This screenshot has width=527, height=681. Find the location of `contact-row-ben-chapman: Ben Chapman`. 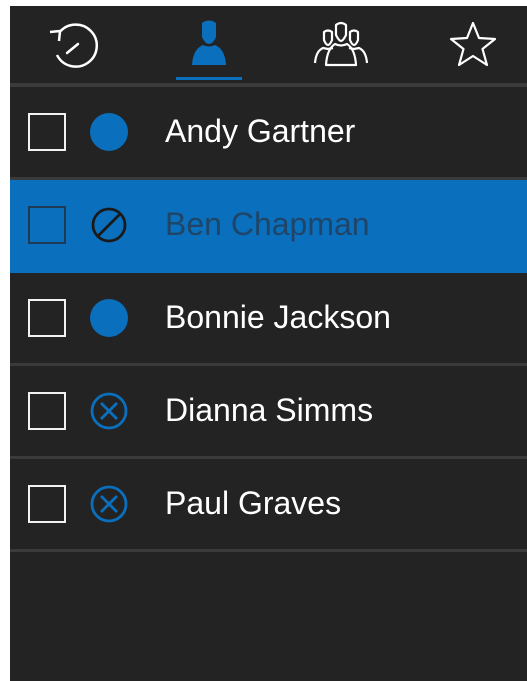

contact-row-ben-chapman: Ben Chapman is located at coordinates (268, 226).